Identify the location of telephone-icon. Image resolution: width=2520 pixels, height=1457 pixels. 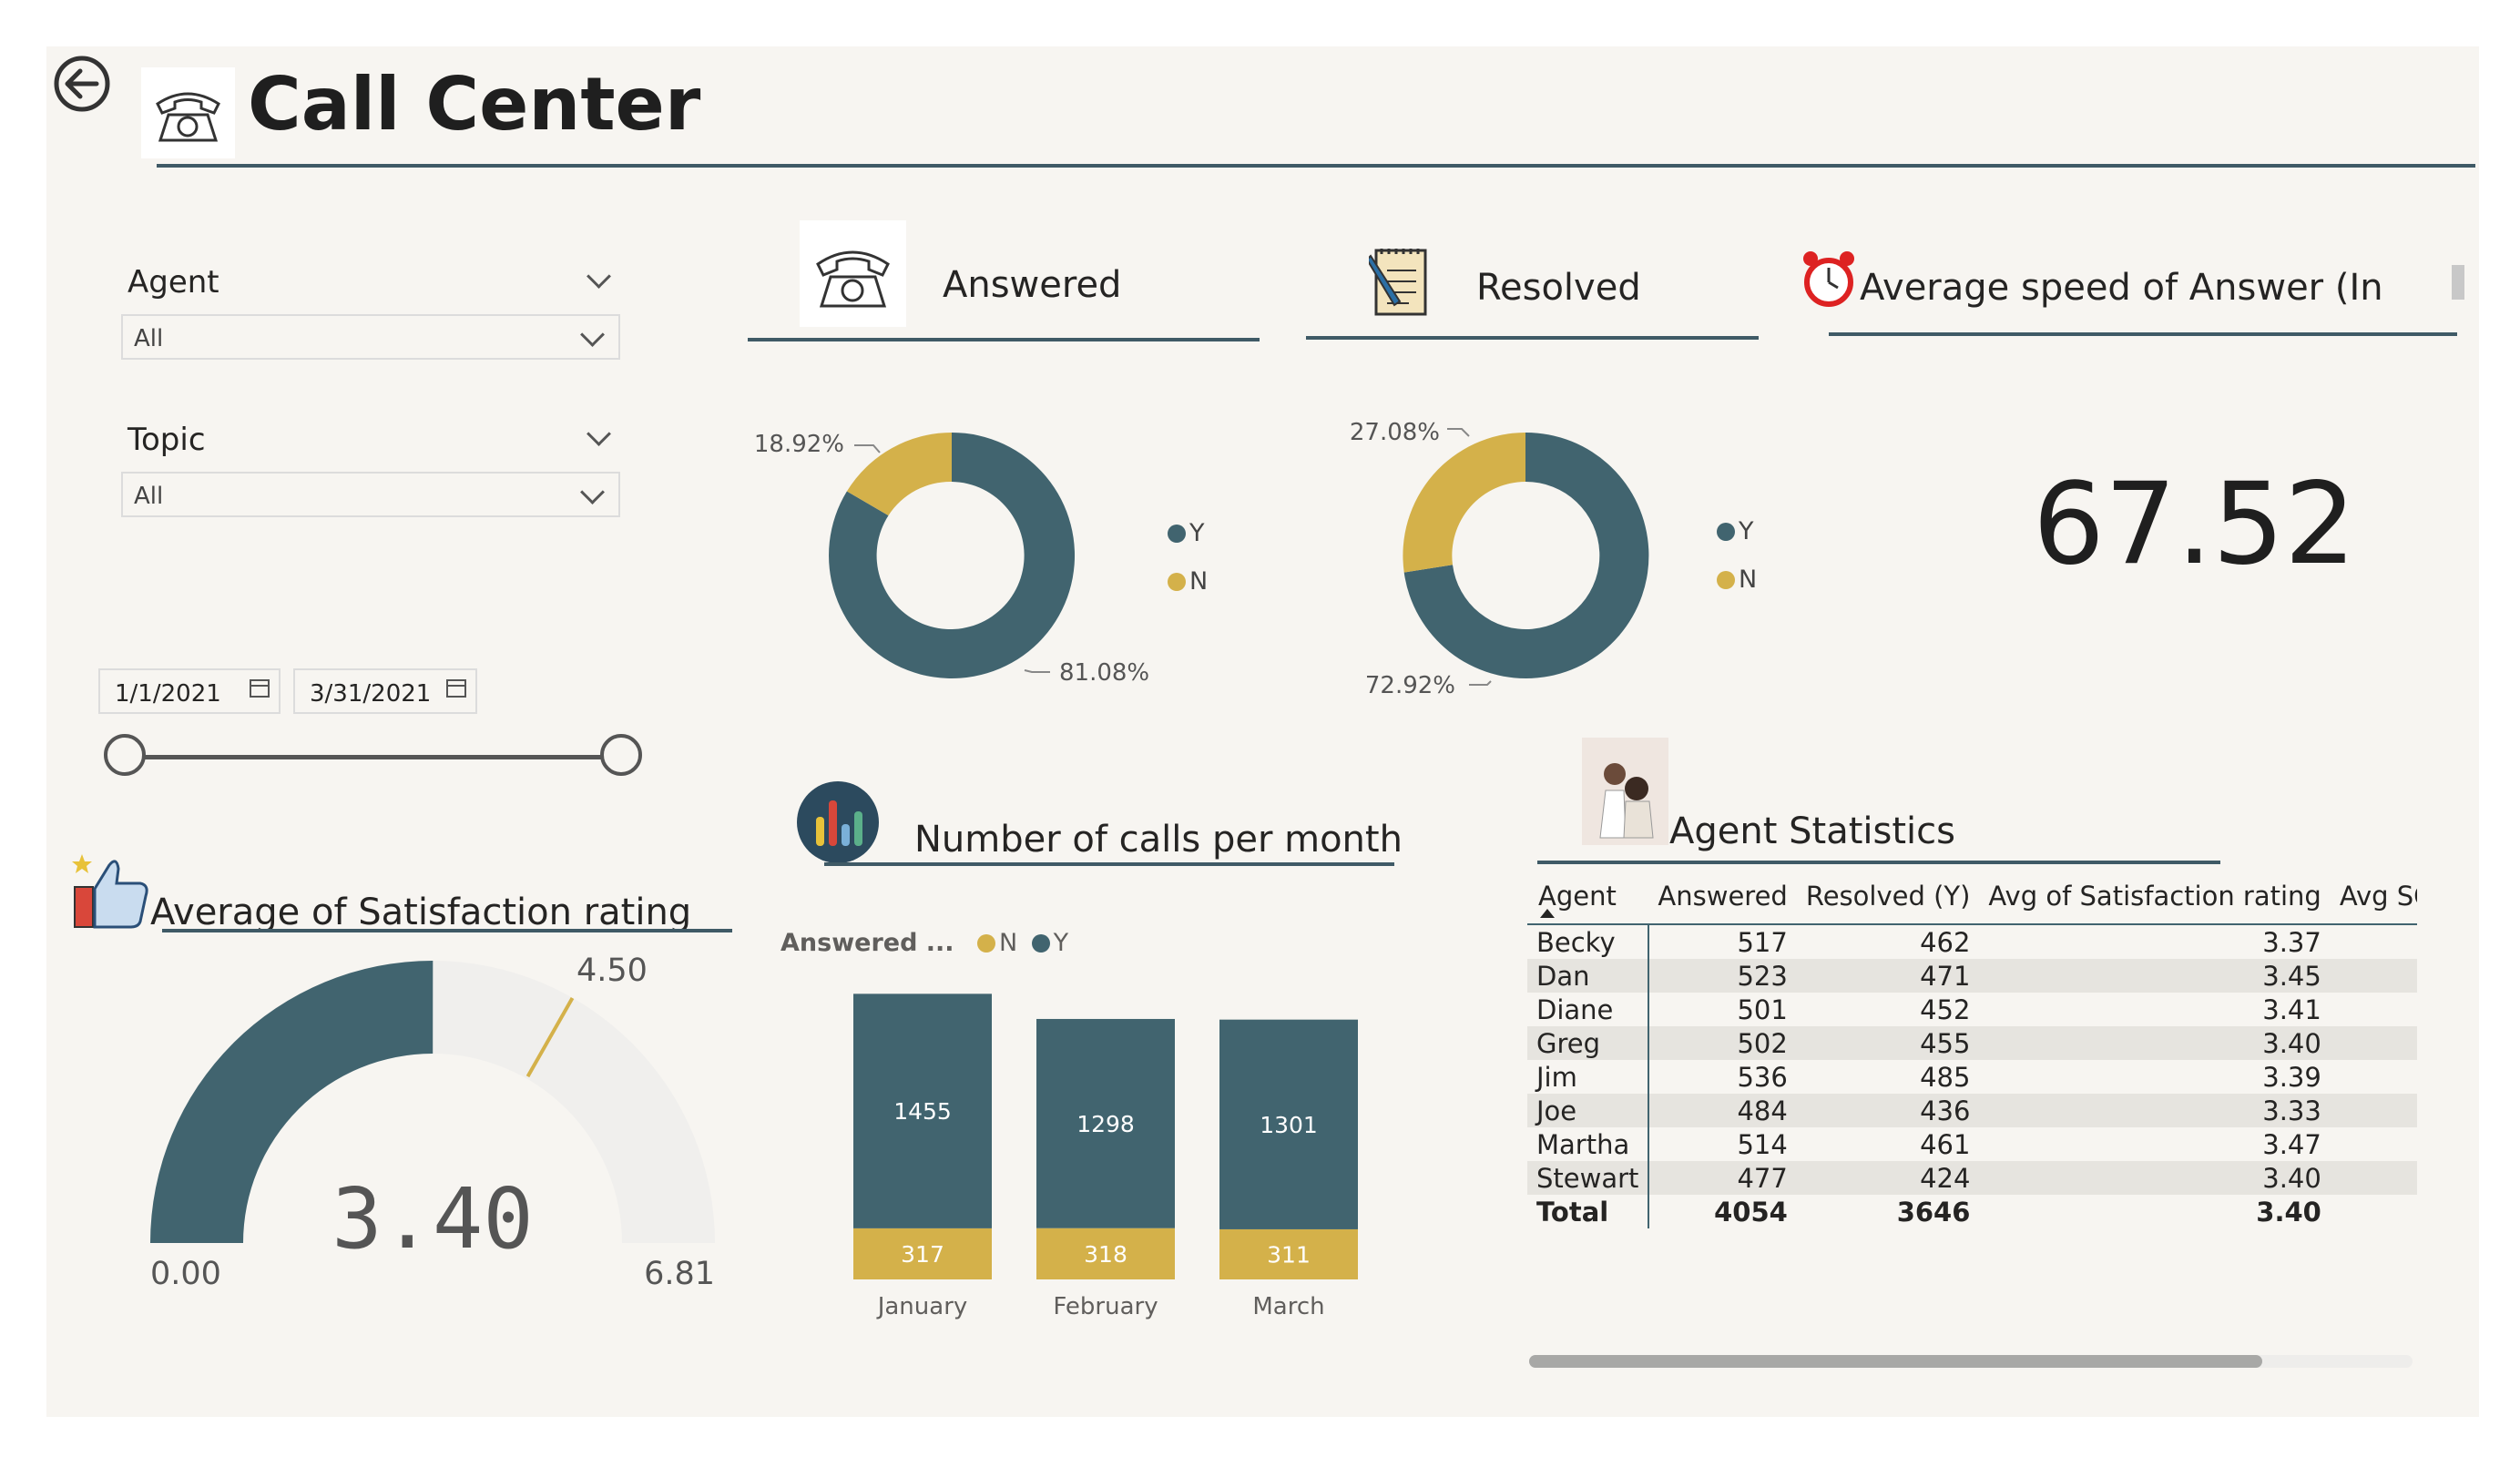
(853, 273).